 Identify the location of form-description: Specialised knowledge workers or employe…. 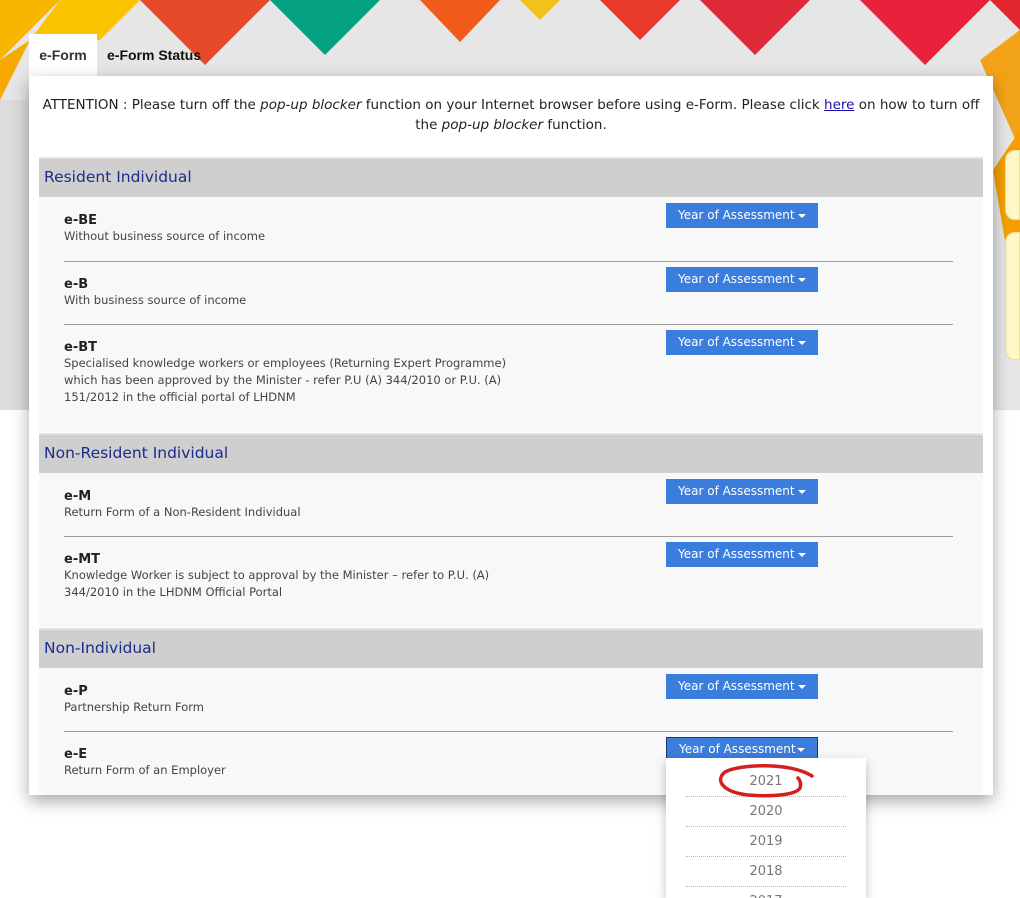
(285, 380).